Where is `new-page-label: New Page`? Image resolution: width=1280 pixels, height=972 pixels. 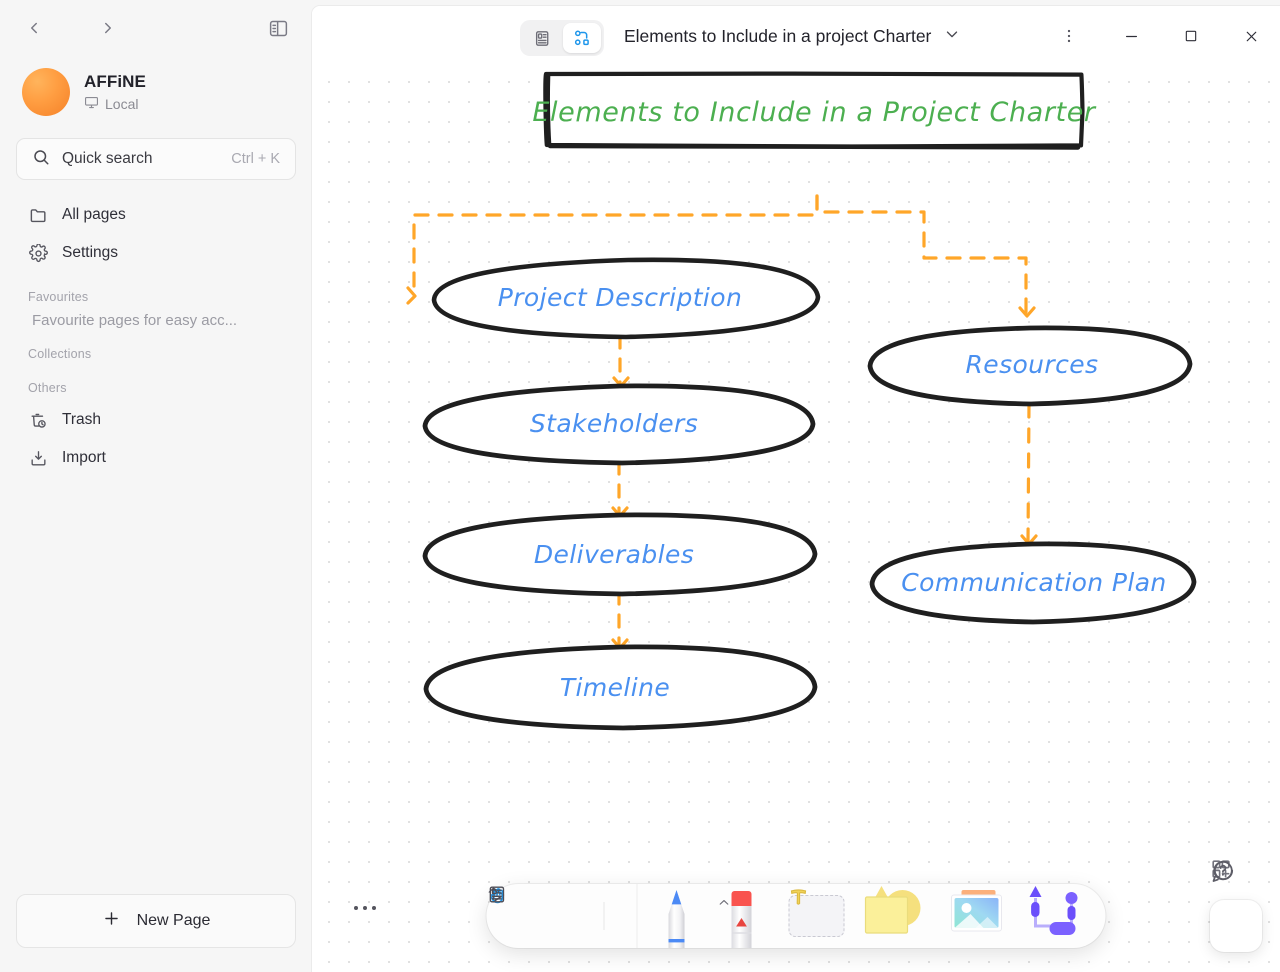
new-page-label: New Page is located at coordinates (173, 920).